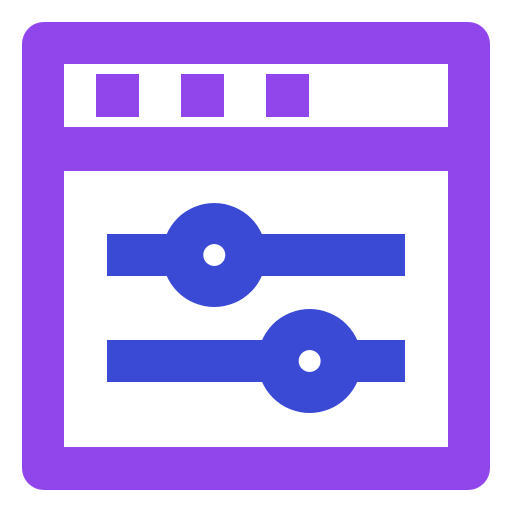 The height and width of the screenshot is (512, 512). I want to click on title-bar-dots, so click(202, 95).